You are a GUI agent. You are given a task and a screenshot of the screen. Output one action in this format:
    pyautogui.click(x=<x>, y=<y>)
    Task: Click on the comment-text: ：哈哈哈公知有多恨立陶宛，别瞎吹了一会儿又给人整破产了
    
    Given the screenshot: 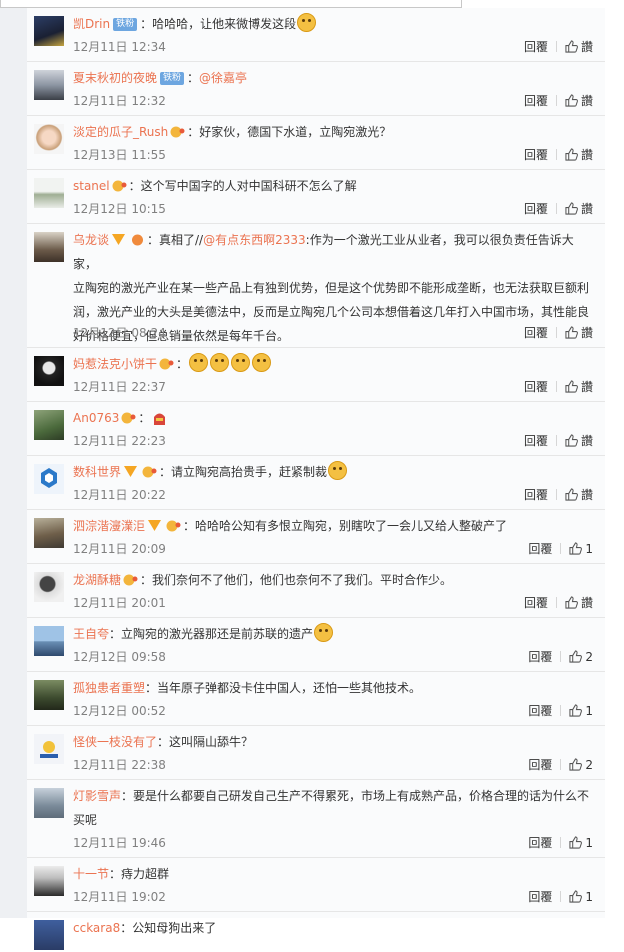 What is the action you would take?
    pyautogui.click(x=345, y=526)
    